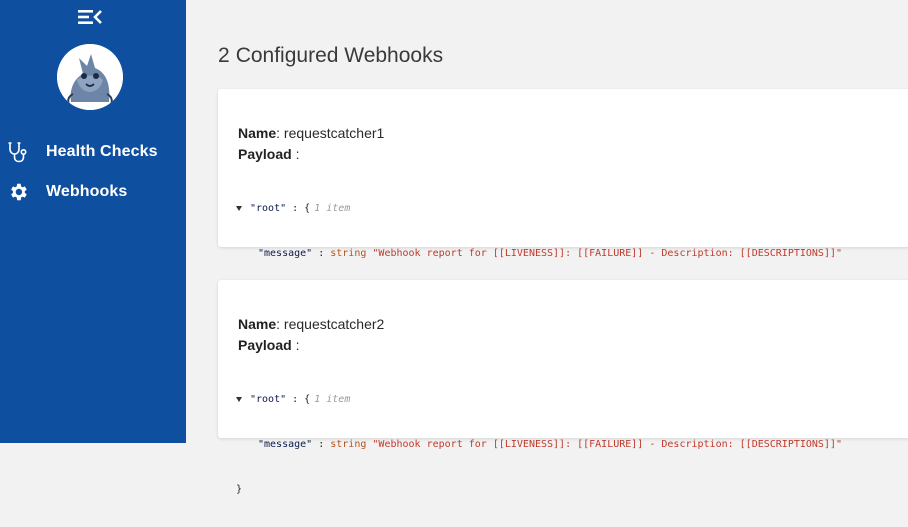 The height and width of the screenshot is (527, 908). What do you see at coordinates (18, 152) in the screenshot?
I see `stethoscope-icon` at bounding box center [18, 152].